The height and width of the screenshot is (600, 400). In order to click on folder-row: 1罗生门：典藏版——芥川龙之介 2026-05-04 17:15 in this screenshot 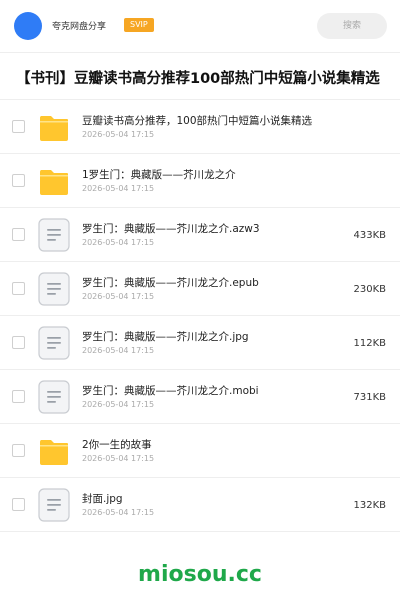, I will do `click(200, 181)`.